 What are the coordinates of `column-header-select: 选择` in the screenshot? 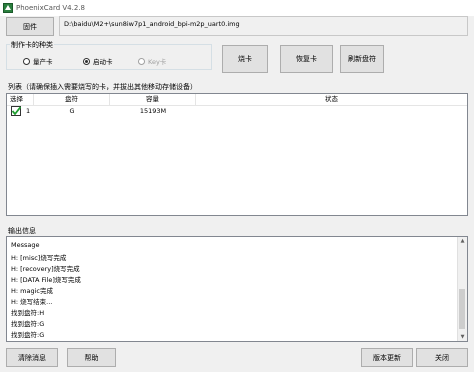 It's located at (20, 99).